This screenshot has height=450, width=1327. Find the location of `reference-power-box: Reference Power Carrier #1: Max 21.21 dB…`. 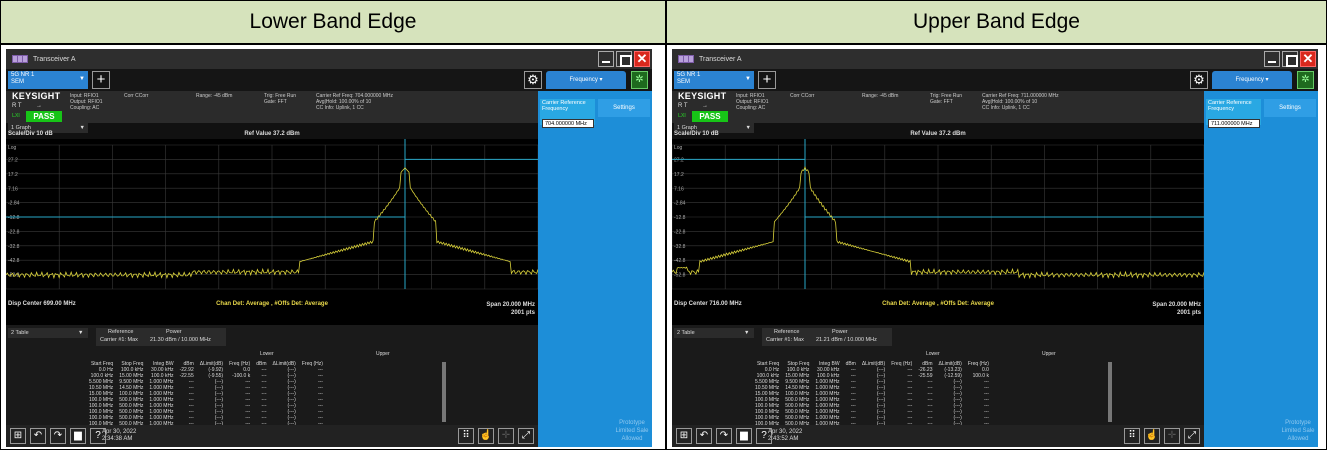

reference-power-box: Reference Power Carrier #1: Max 21.21 dB… is located at coordinates (827, 337).